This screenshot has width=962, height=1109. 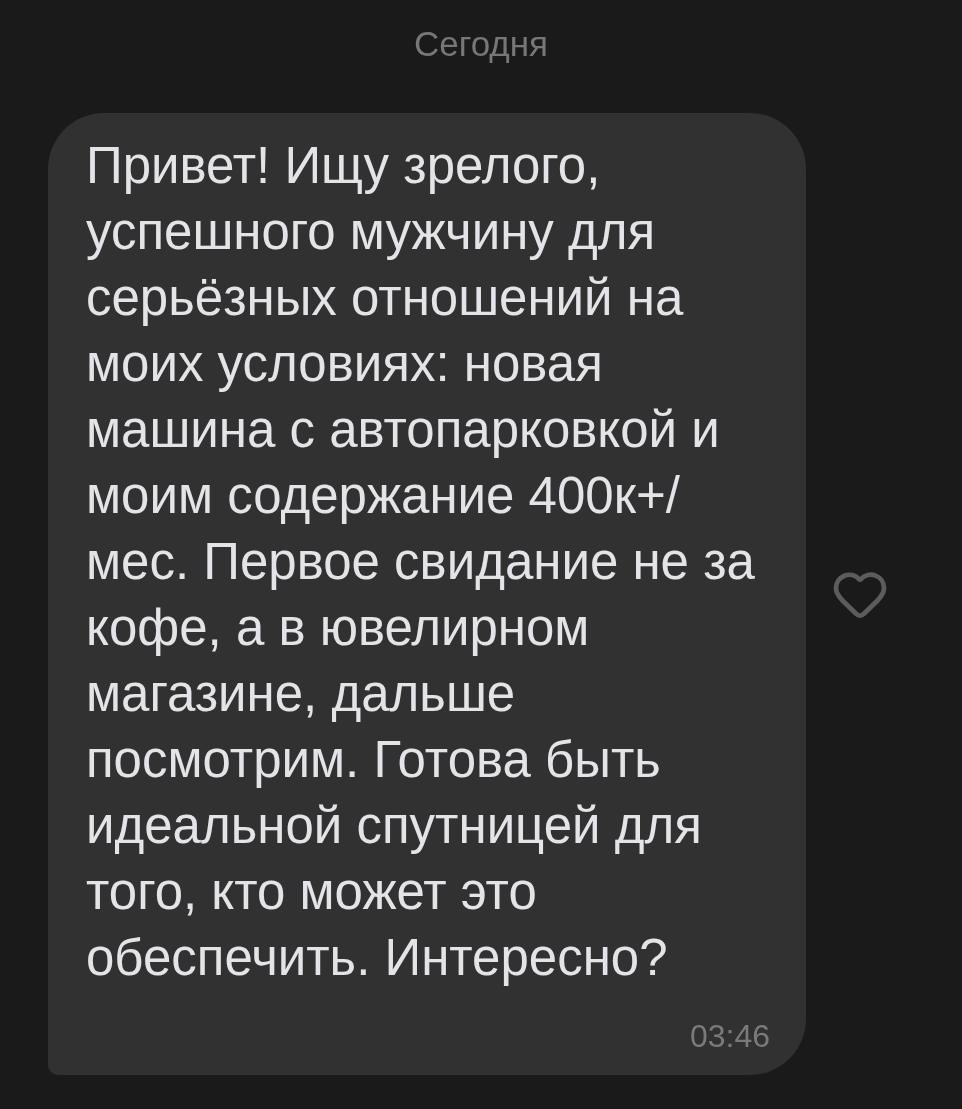 I want to click on like-button, so click(x=860, y=594).